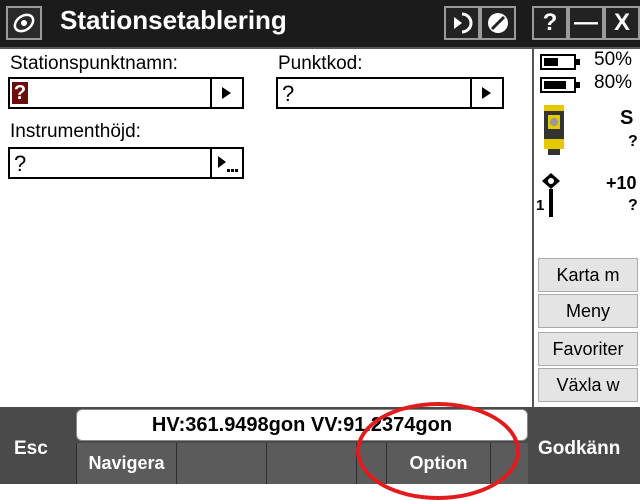 This screenshot has height=500, width=640. I want to click on softkey-navigate: Navigera, so click(126, 463).